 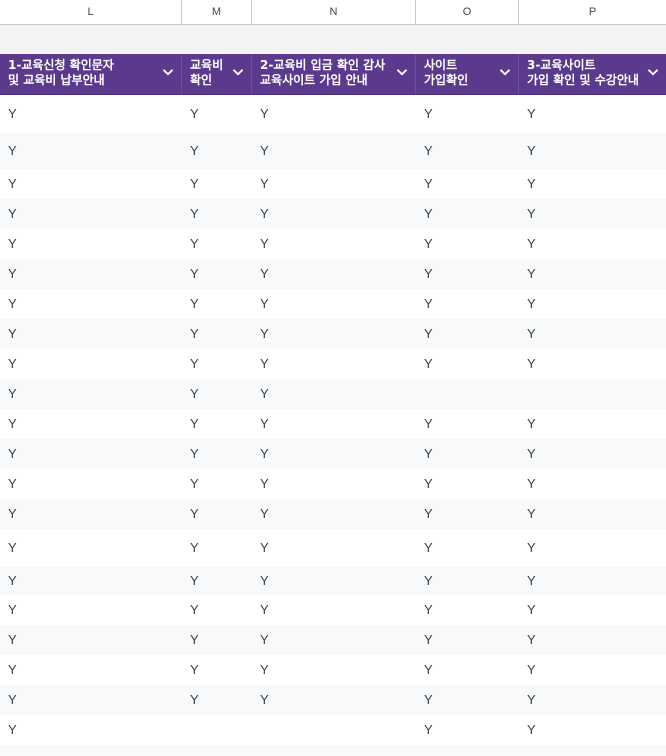 What do you see at coordinates (334, 74) in the screenshot?
I see `table-header-cell: 2-교육비 입금 확인 감사 교육사이트 가입 안내` at bounding box center [334, 74].